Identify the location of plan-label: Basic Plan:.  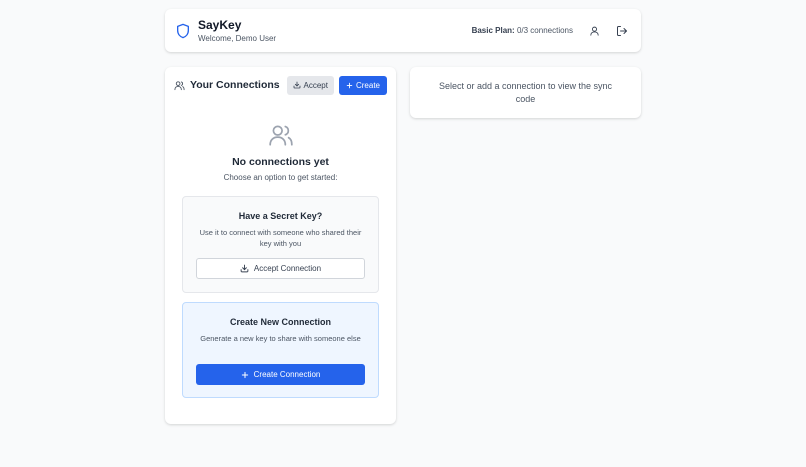
(493, 30).